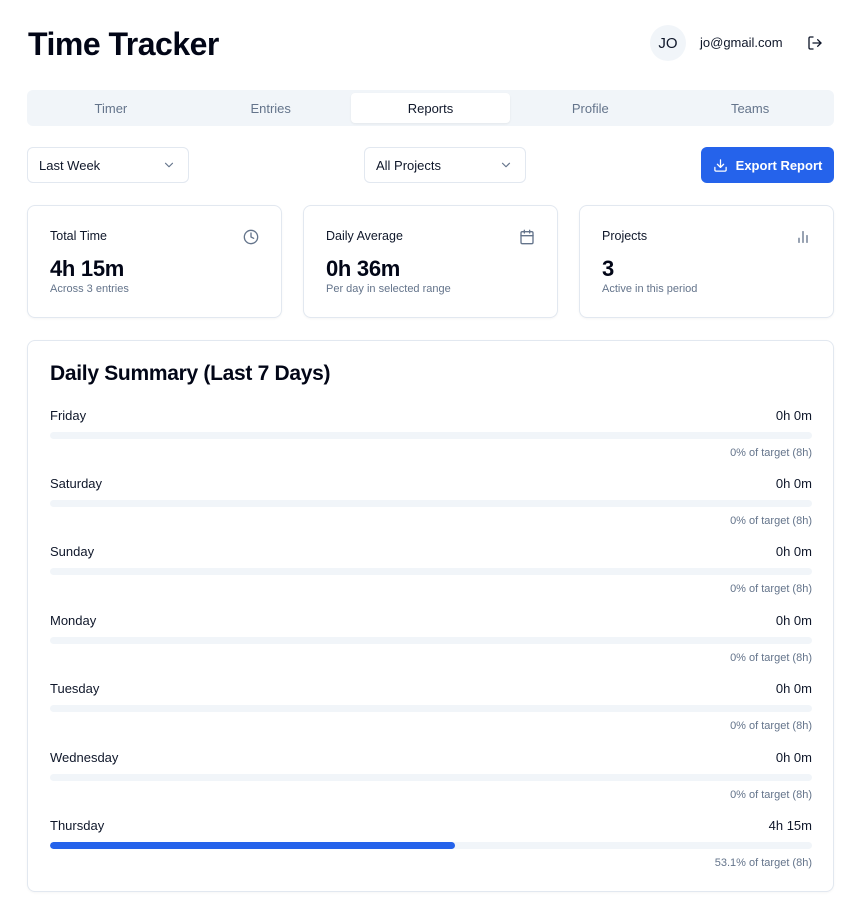  What do you see at coordinates (252, 845) in the screenshot?
I see `day-progress-fill` at bounding box center [252, 845].